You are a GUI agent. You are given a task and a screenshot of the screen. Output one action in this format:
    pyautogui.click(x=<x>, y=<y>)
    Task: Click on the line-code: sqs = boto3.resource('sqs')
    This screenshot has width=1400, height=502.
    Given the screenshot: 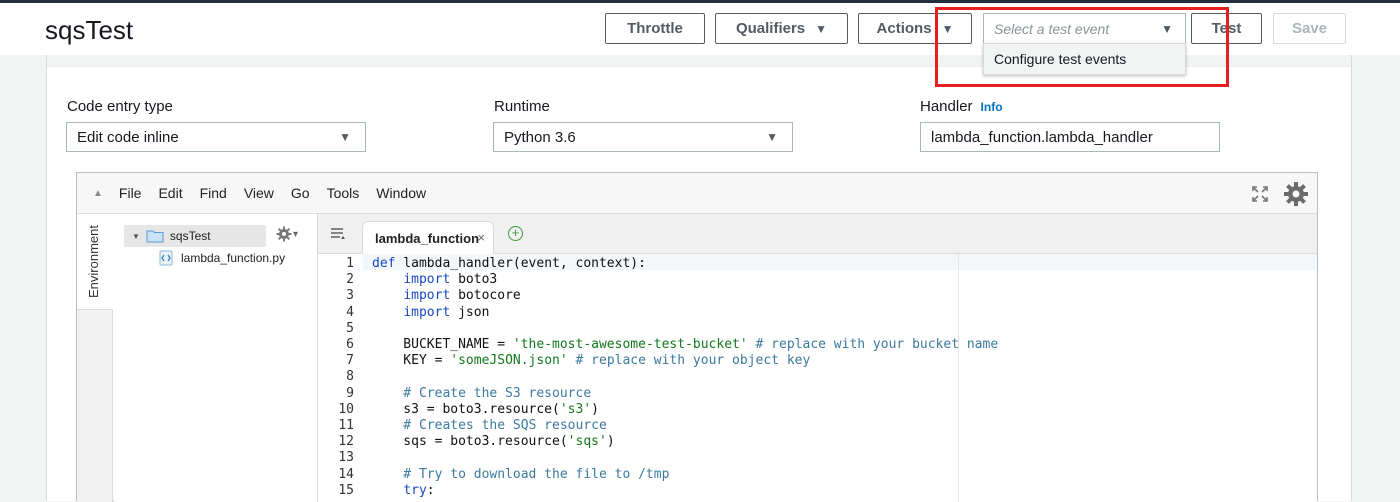 What is the action you would take?
    pyautogui.click(x=493, y=442)
    